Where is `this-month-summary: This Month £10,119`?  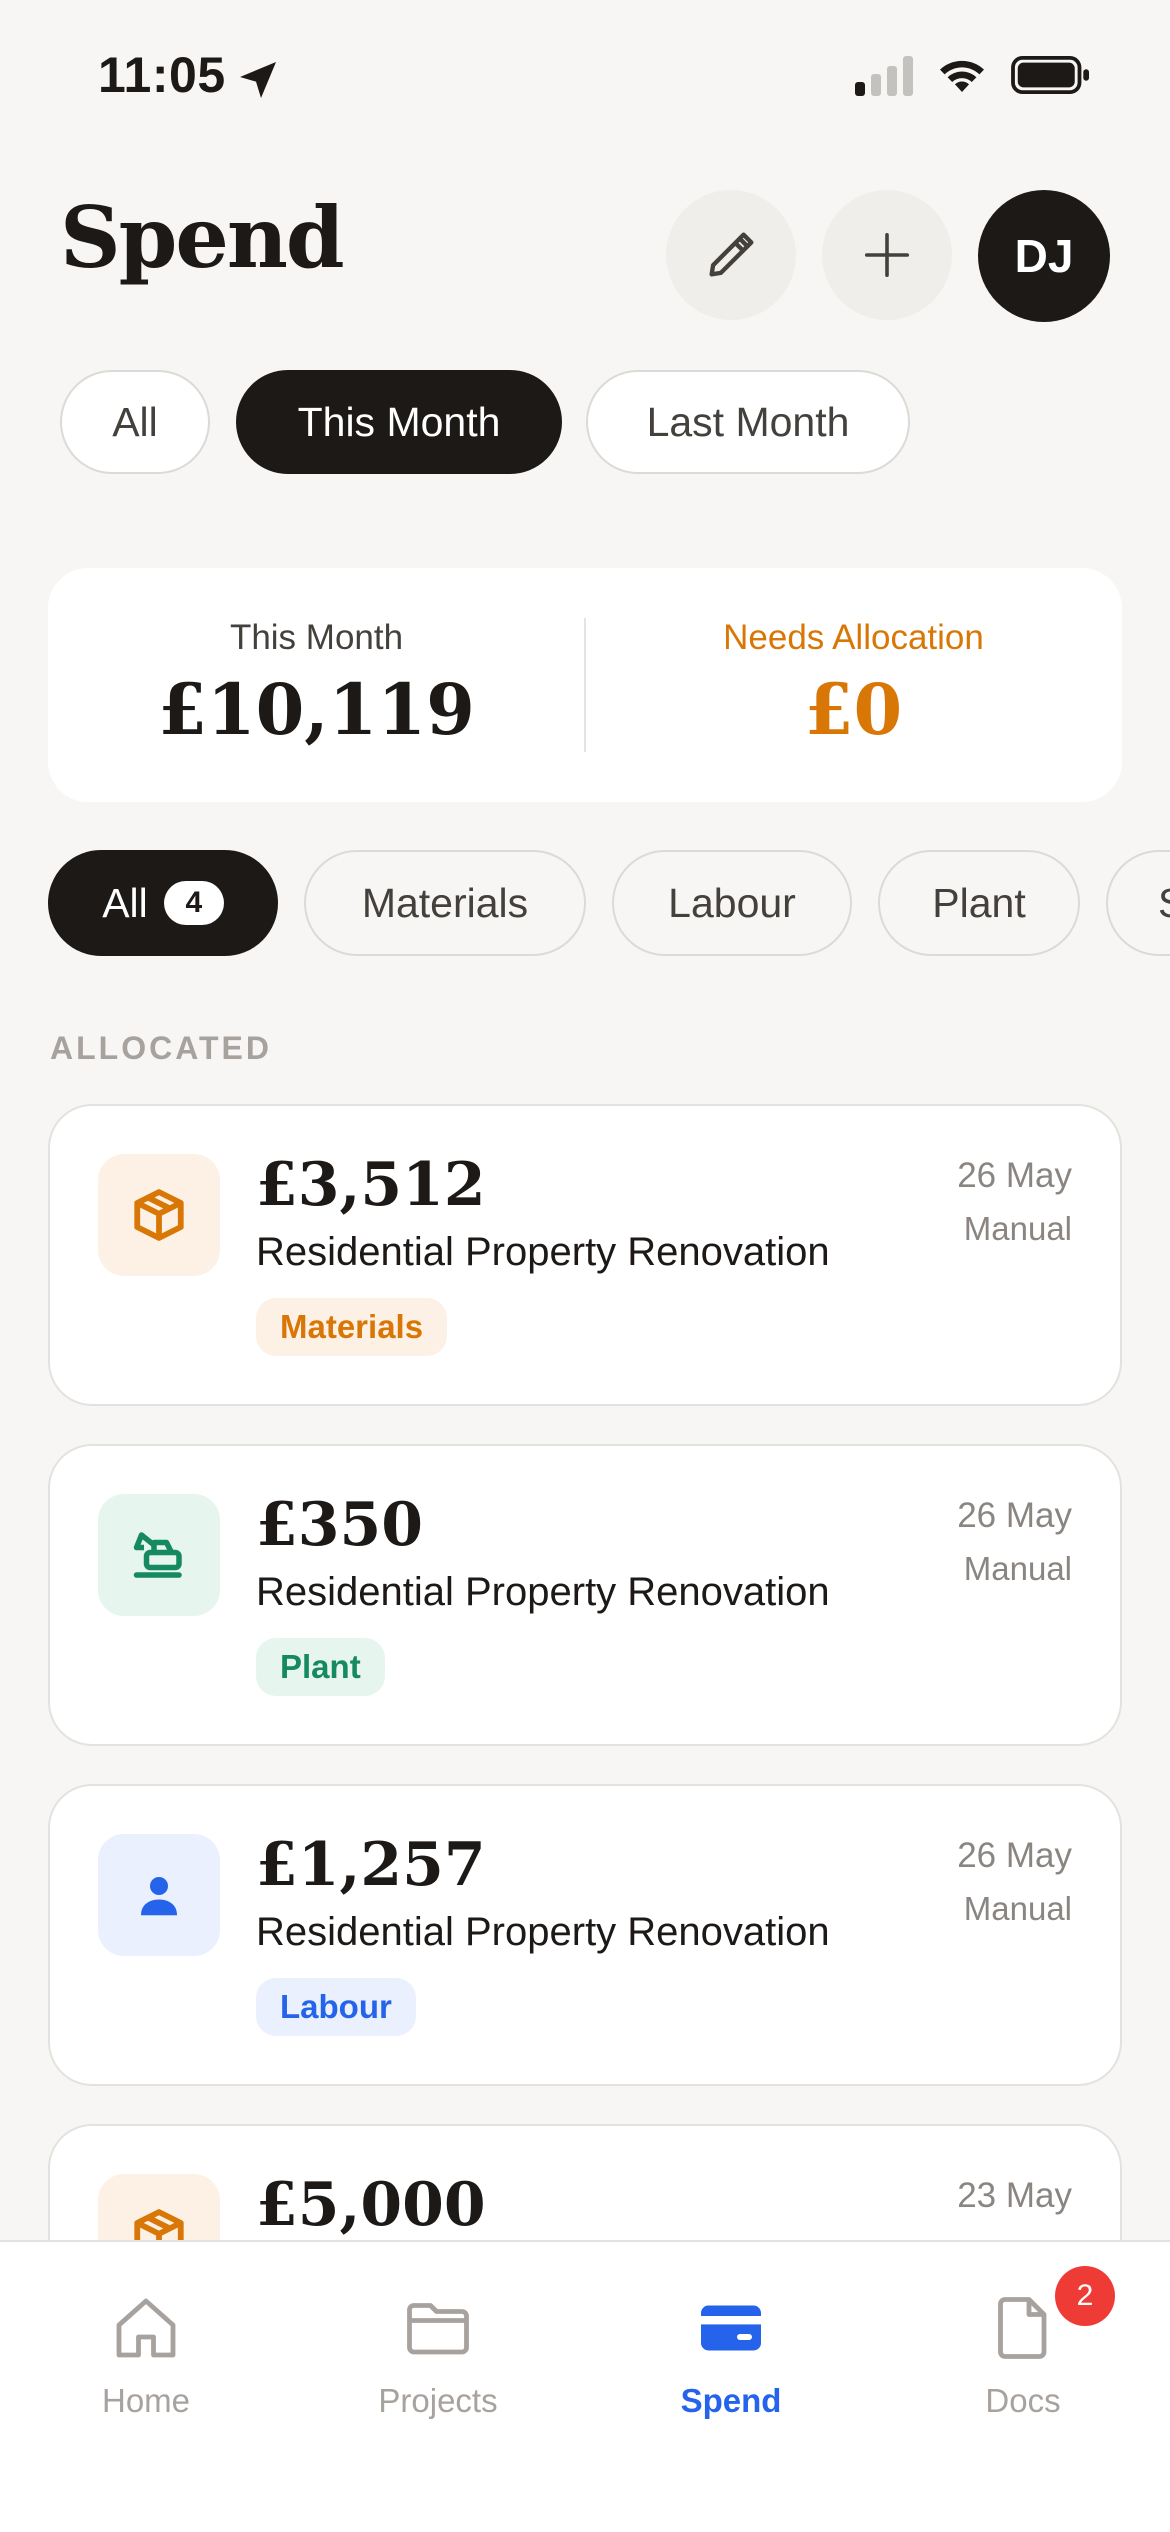 this-month-summary: This Month £10,119 is located at coordinates (316, 685).